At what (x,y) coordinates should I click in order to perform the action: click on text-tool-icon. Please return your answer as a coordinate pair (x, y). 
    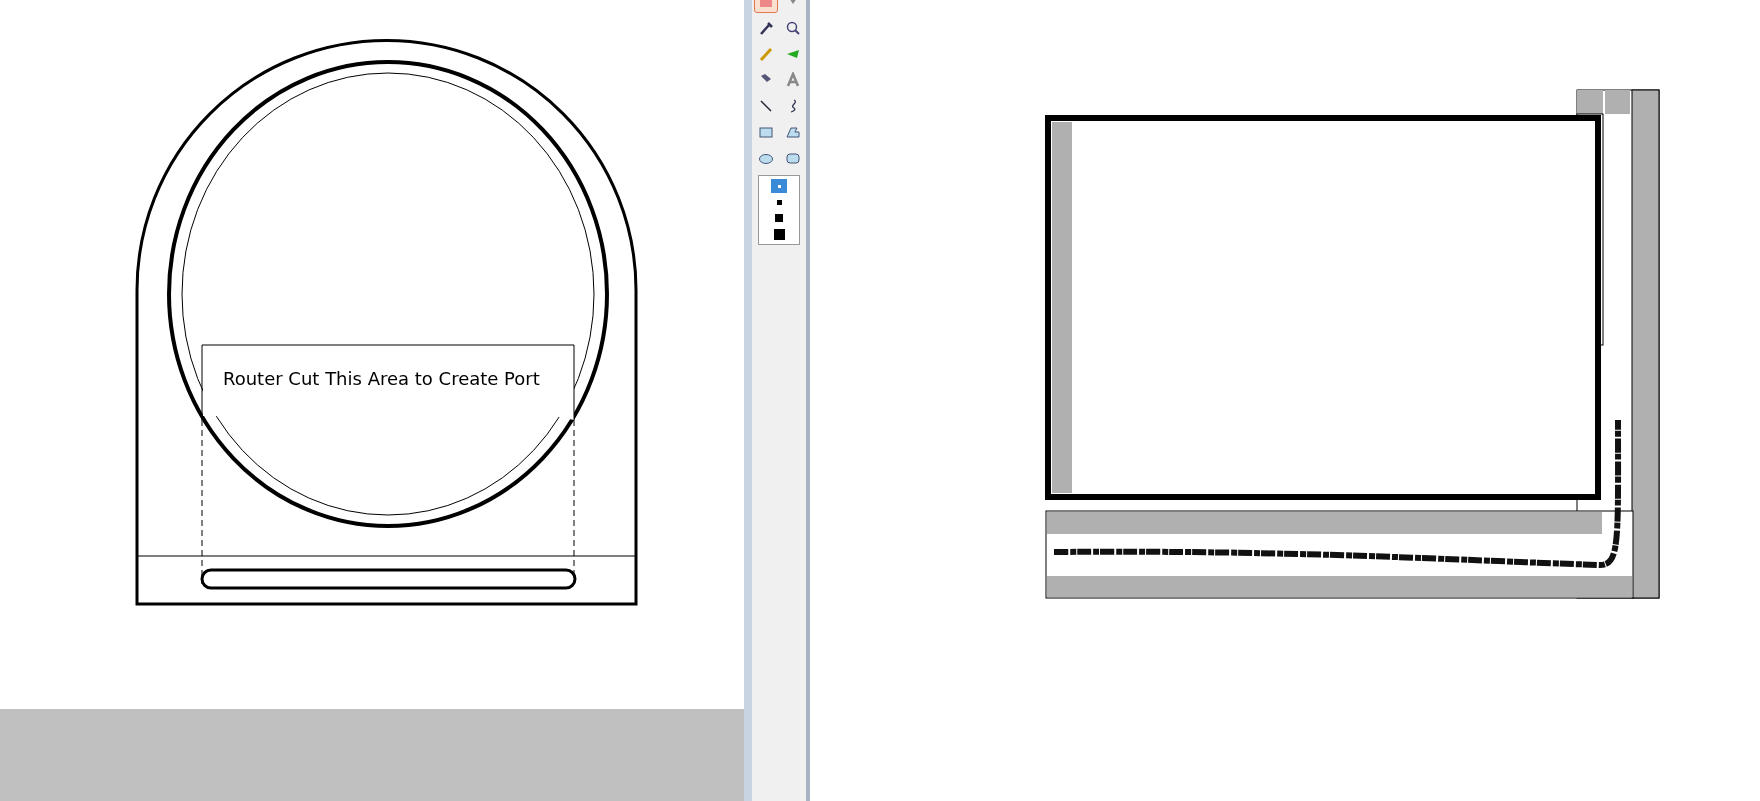
    Looking at the image, I should click on (792, 79).